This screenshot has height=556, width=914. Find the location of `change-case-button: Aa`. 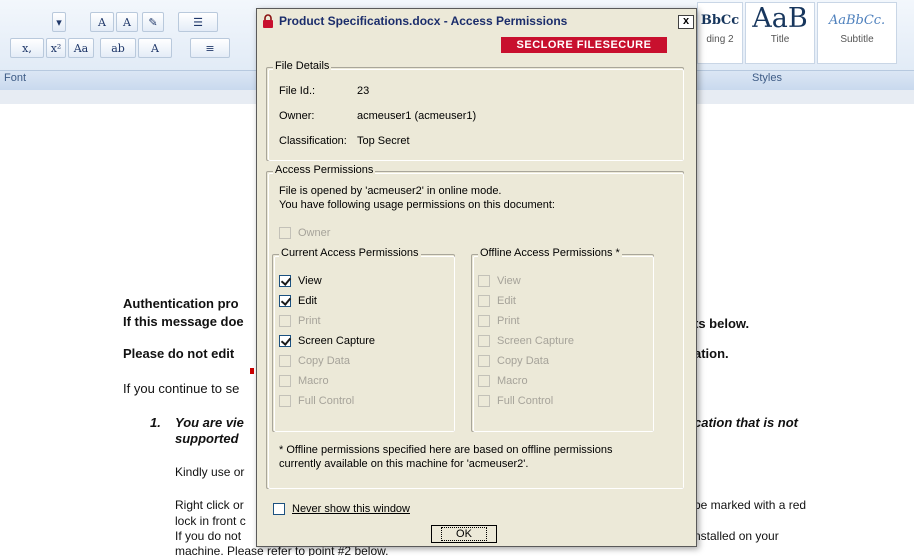

change-case-button: Aa is located at coordinates (81, 48).